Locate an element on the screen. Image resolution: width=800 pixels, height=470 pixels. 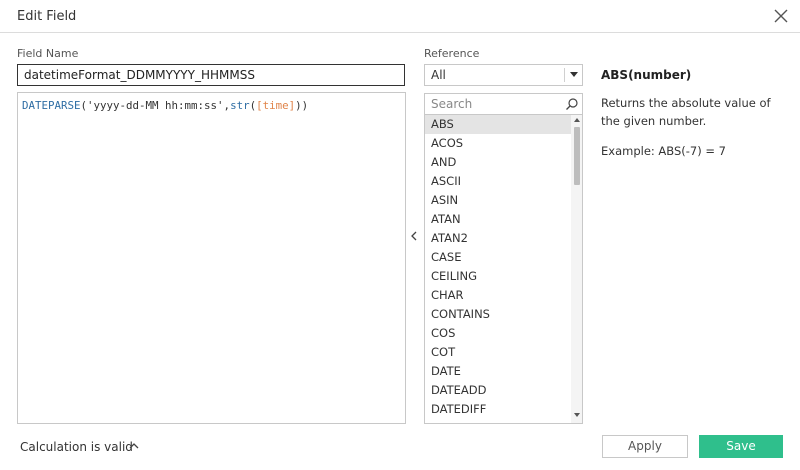
dialog-title: Edit Field is located at coordinates (47, 16).